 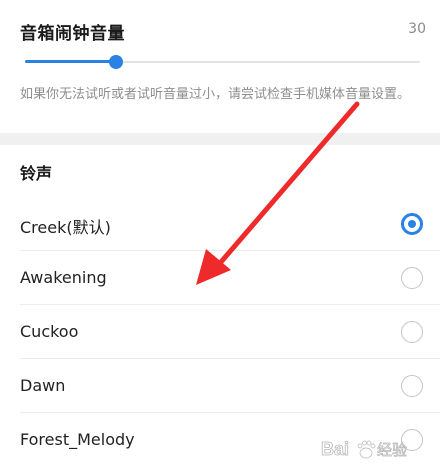 What do you see at coordinates (220, 278) in the screenshot?
I see `ringtone-item-awakening: Awakening` at bounding box center [220, 278].